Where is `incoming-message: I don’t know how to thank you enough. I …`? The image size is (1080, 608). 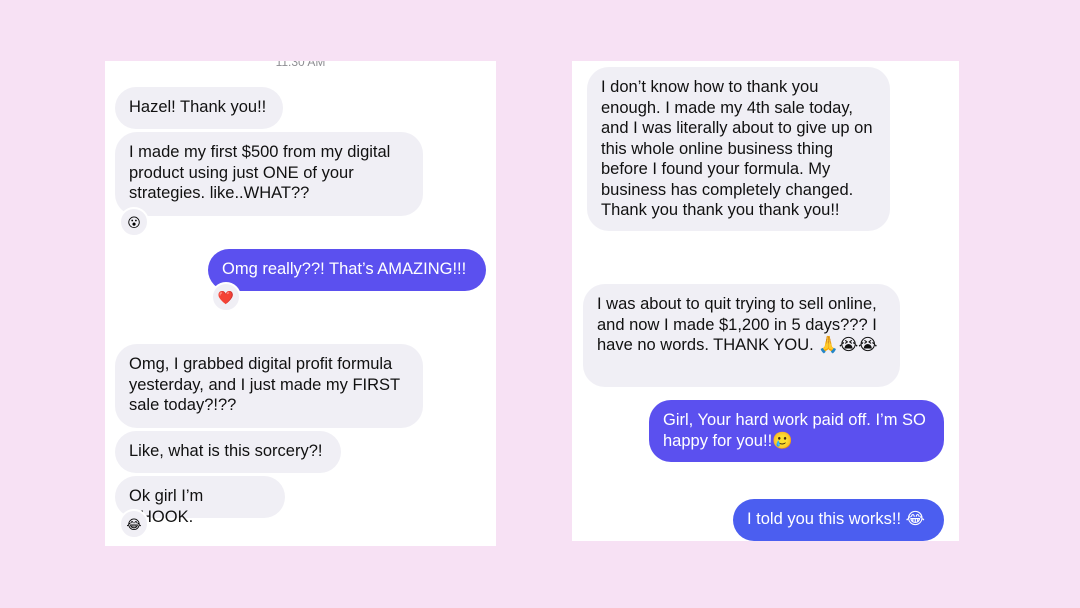
incoming-message: I don’t know how to thank you enough. I … is located at coordinates (738, 149).